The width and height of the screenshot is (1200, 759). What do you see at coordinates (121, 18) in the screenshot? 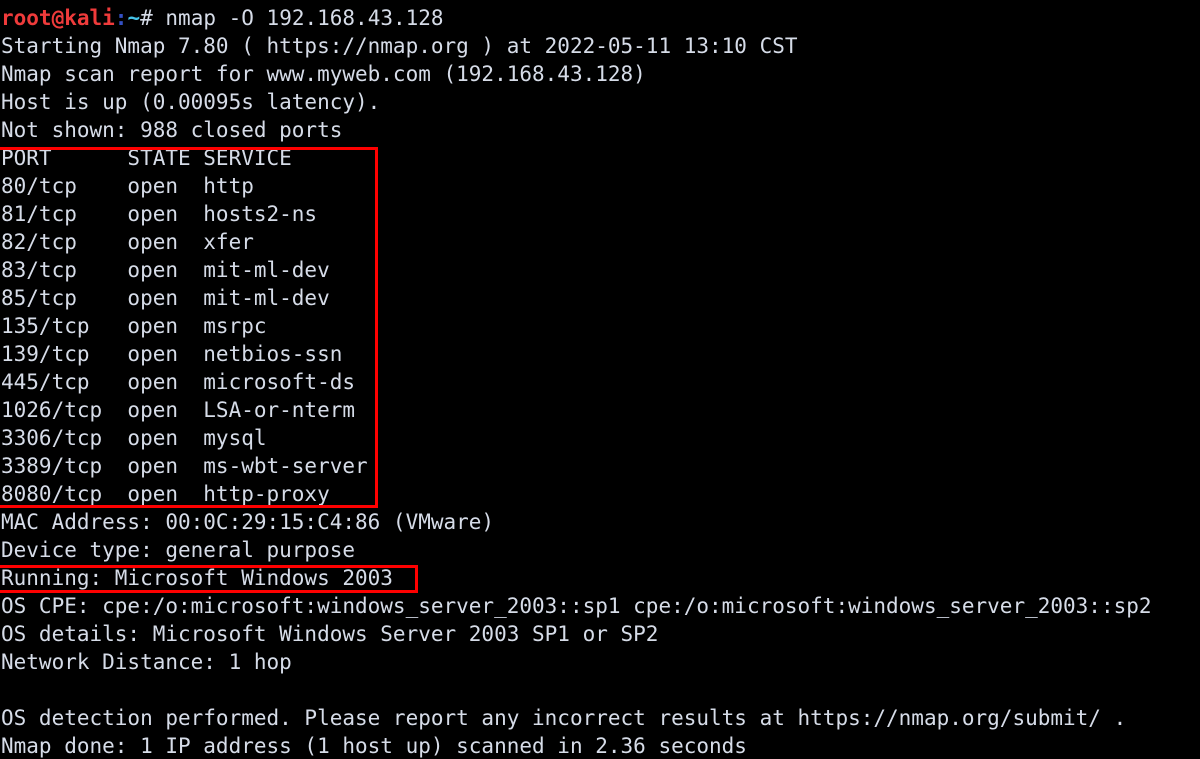
I see `prompt-colon: :` at bounding box center [121, 18].